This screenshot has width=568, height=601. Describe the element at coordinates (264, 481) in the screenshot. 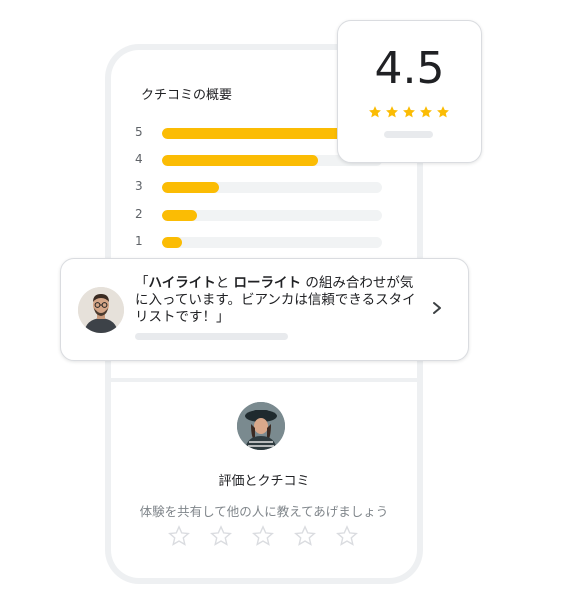

I see `compose-title: 評価とクチコミ` at that location.